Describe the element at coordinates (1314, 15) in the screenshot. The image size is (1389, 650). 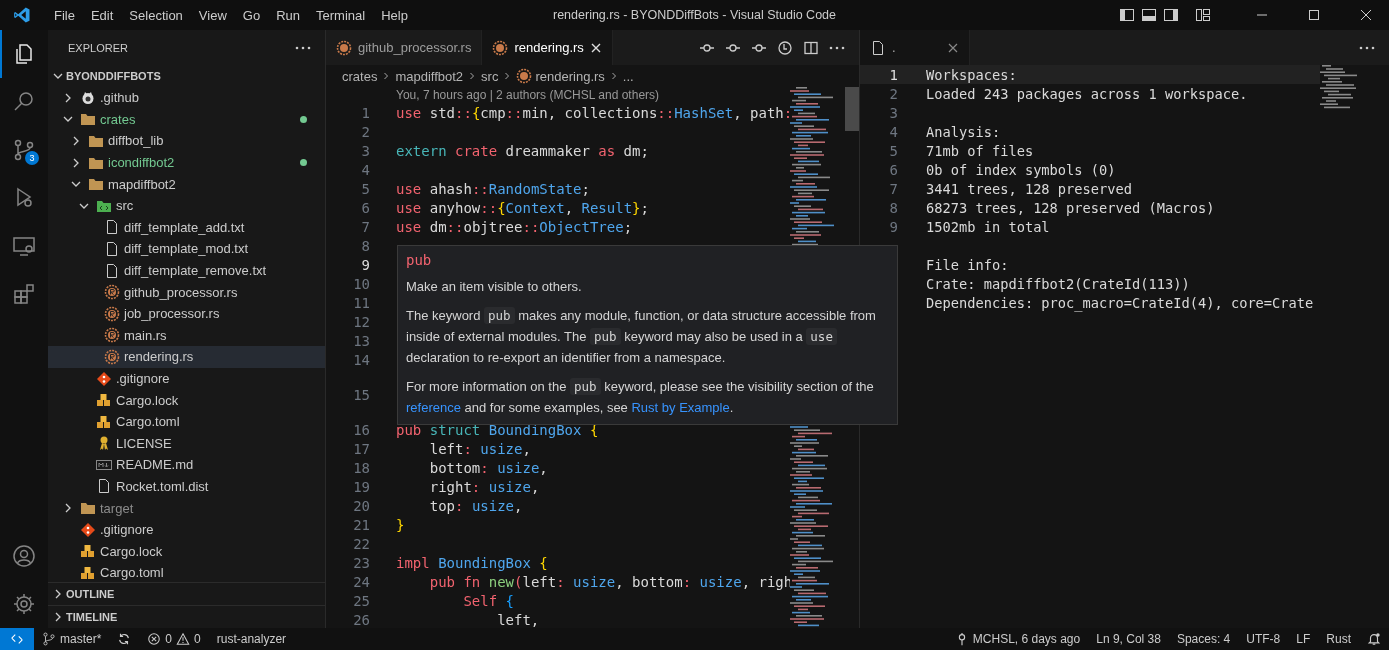
I see `maximize-icon` at that location.